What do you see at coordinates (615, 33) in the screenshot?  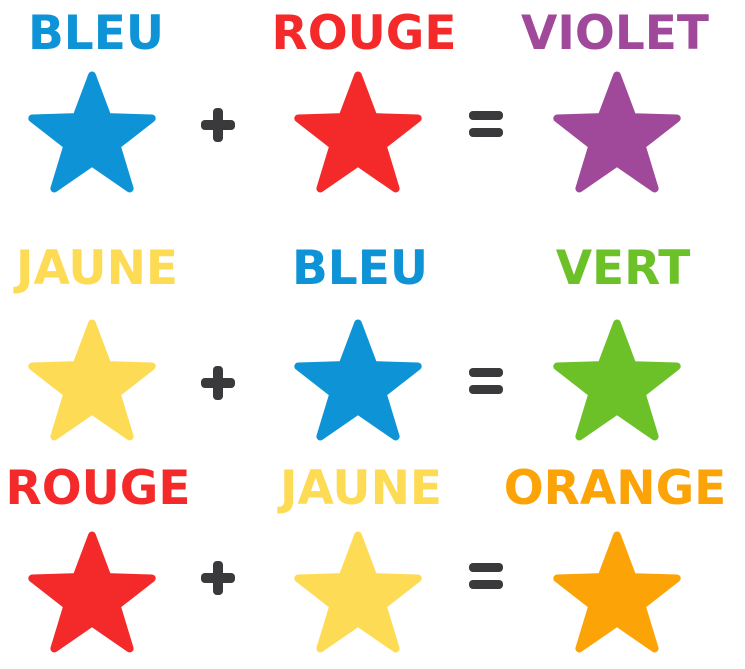 I see `row1-result-label: VIOLET` at bounding box center [615, 33].